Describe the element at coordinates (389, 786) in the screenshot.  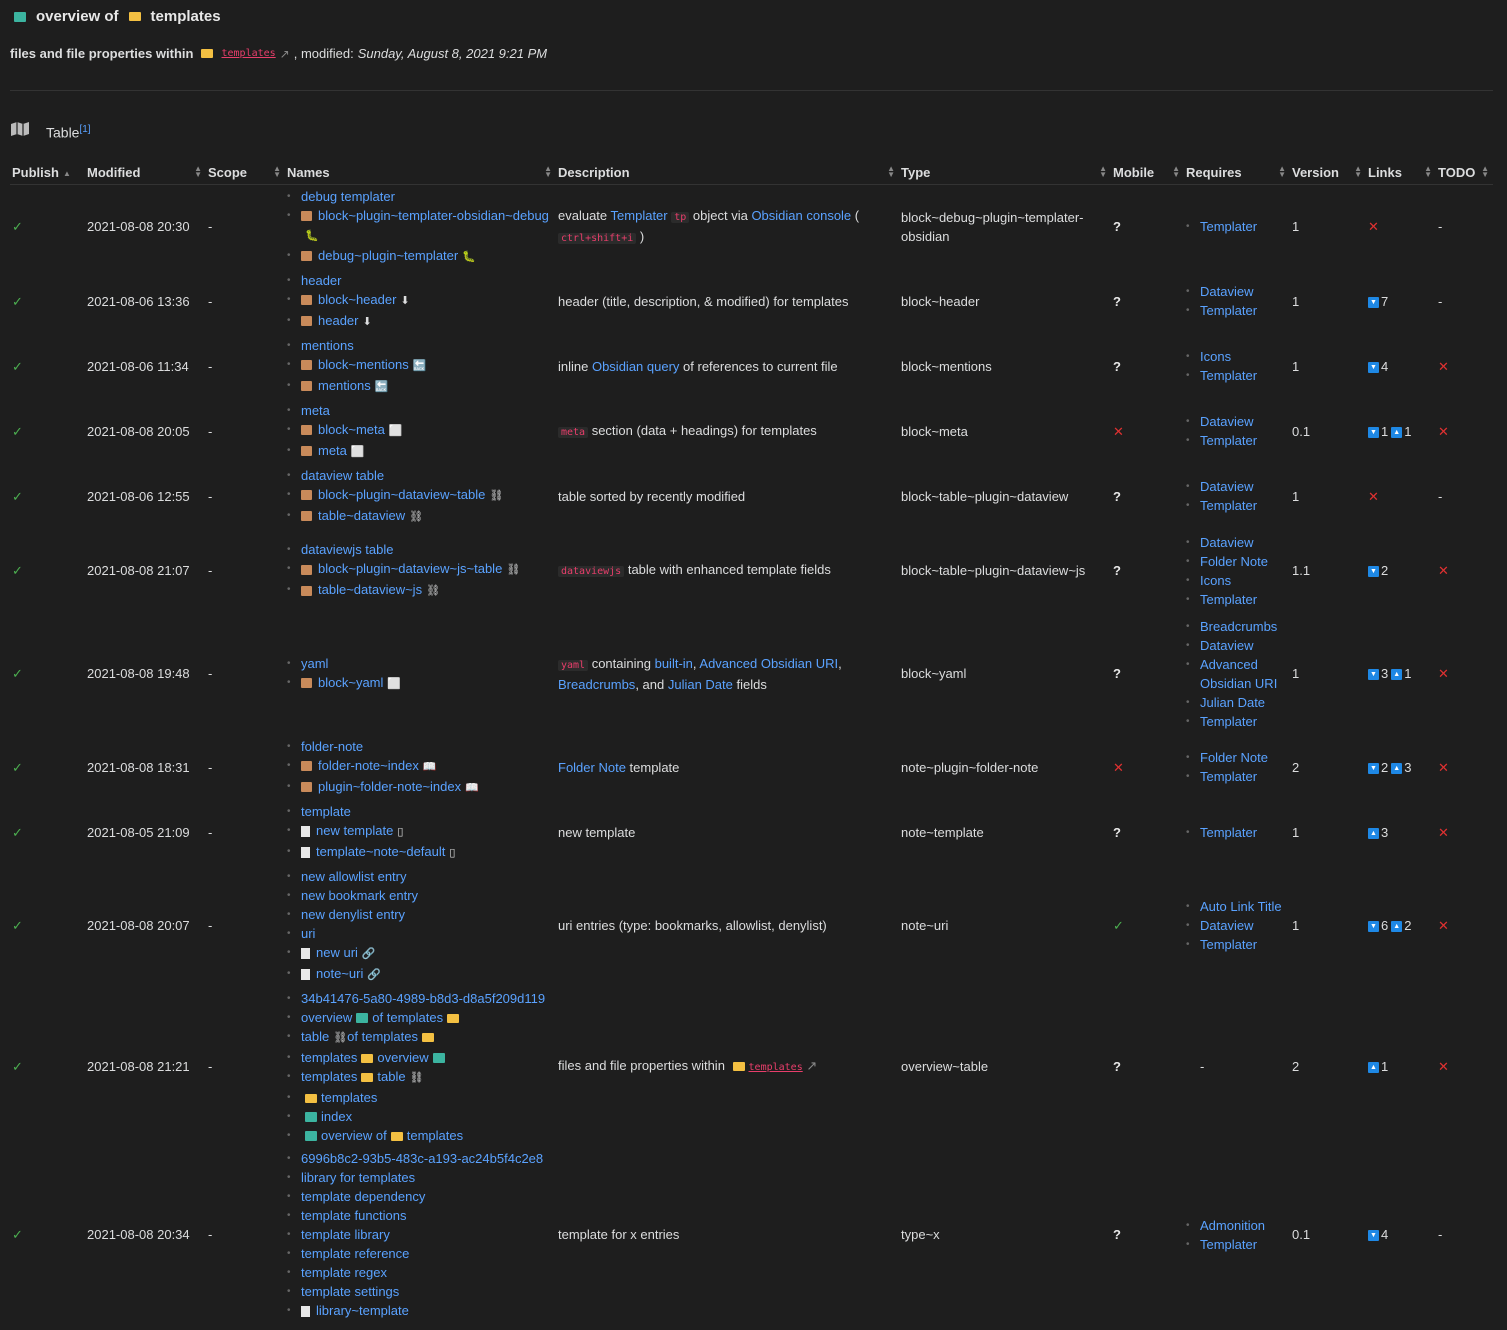
I see `name-link: plugin~folder-note~index` at that location.